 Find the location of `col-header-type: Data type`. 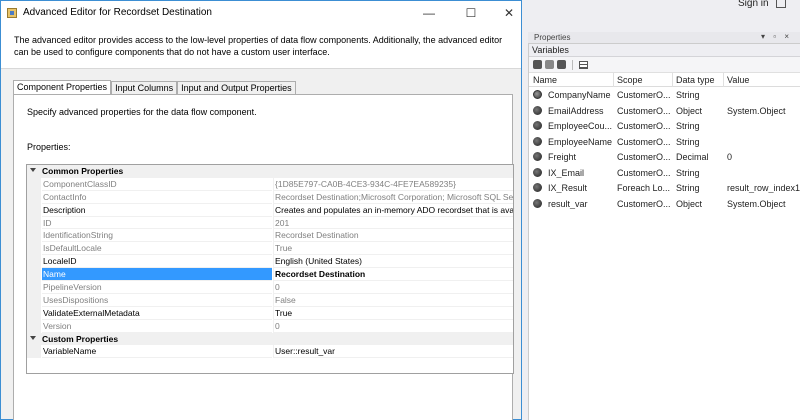

col-header-type: Data type is located at coordinates (695, 80).